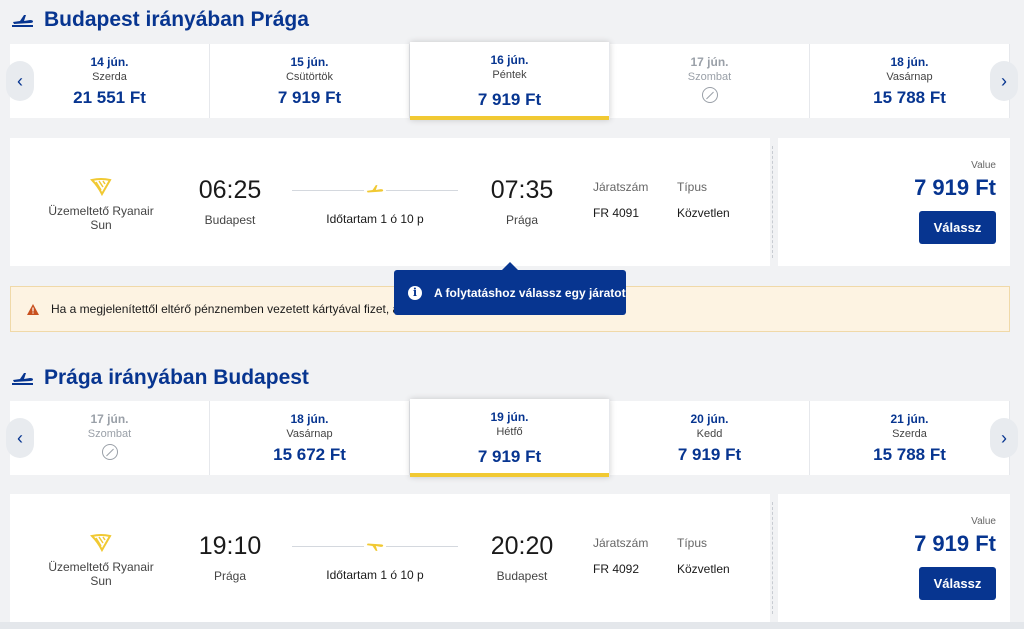 This screenshot has width=1024, height=629. I want to click on outbound-date-4: 18 jún. Vasárnap 15 788 Ft, so click(910, 81).